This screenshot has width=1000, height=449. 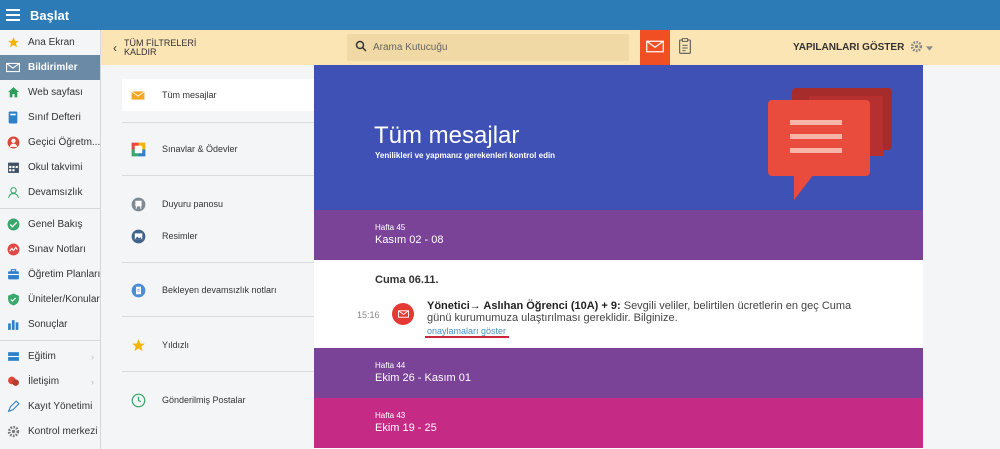 I want to click on folder-tum-mesajlar: Tüm mesajlar, so click(x=221, y=95).